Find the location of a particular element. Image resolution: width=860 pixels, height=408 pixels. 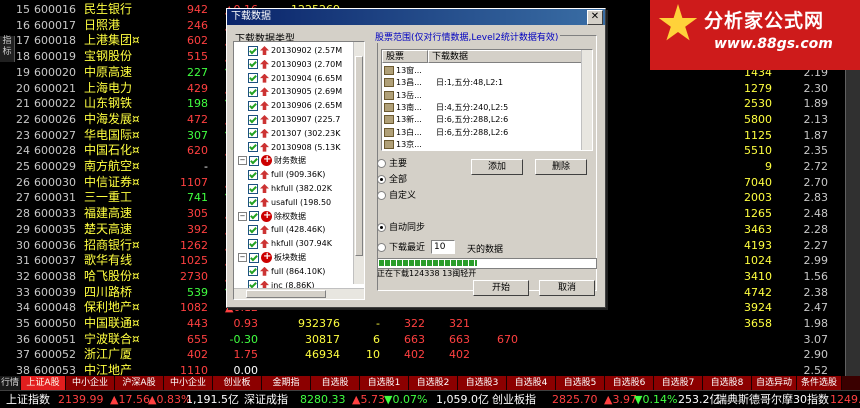

tree-horizontal-scrollbar is located at coordinates (299, 293).